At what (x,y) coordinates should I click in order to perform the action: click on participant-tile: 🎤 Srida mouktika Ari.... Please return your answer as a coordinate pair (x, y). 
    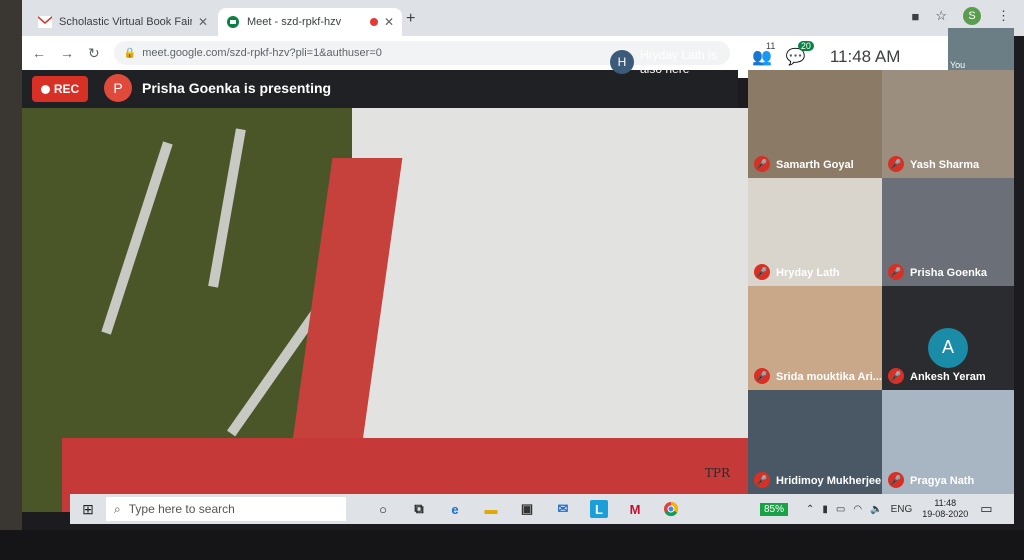
    Looking at the image, I should click on (815, 338).